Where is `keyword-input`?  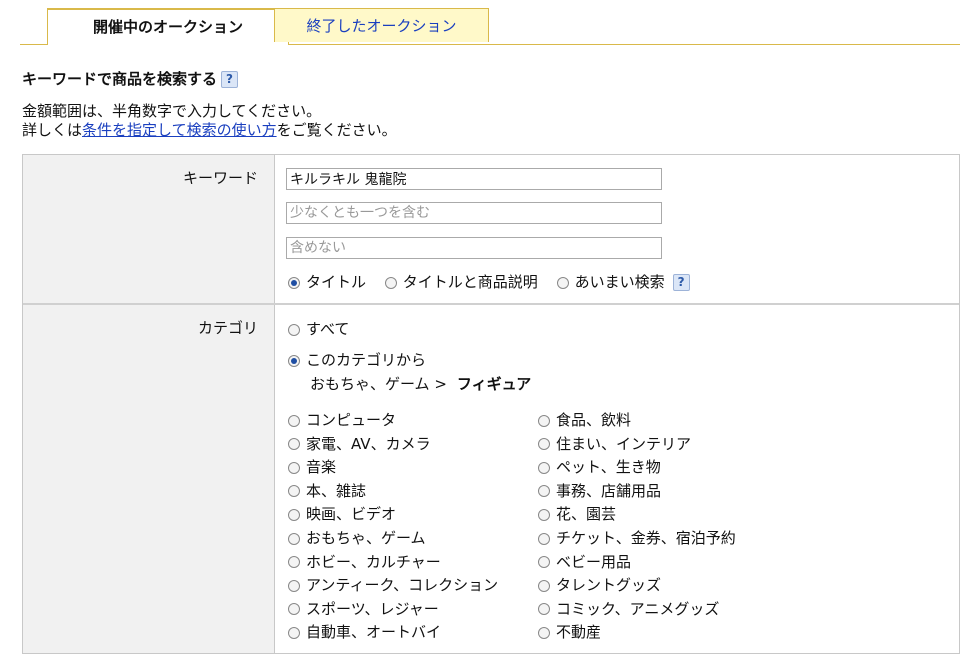
keyword-input is located at coordinates (474, 179).